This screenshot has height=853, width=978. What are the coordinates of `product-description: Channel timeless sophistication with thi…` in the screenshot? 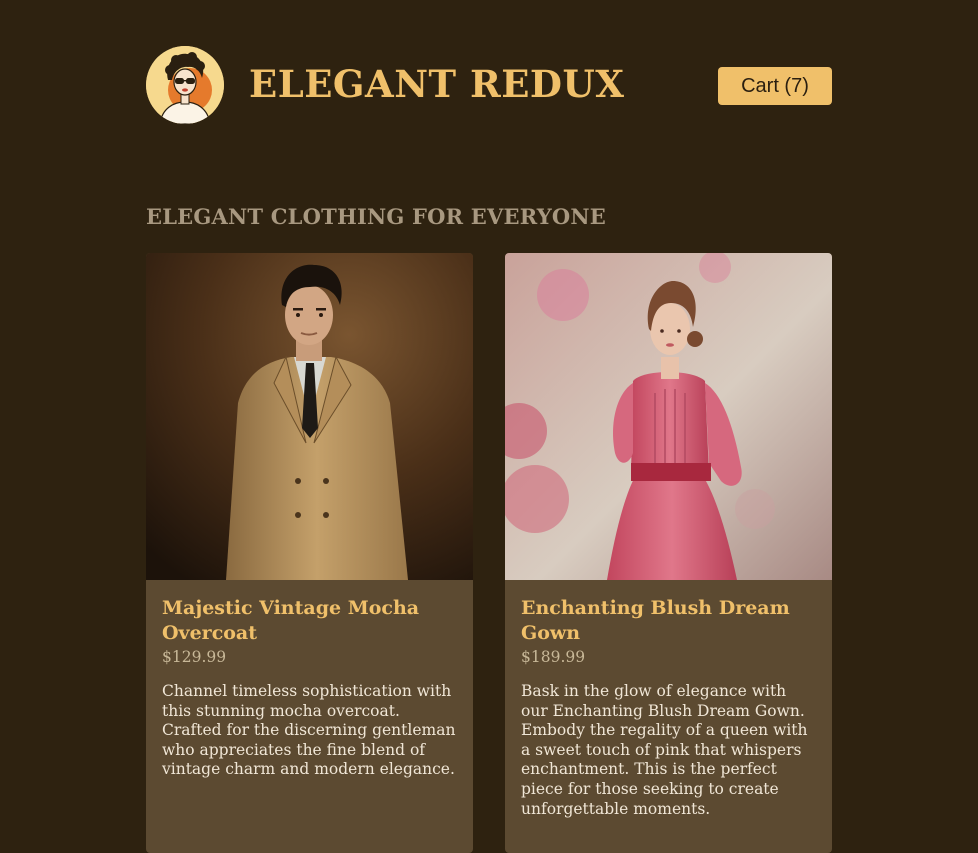 It's located at (309, 730).